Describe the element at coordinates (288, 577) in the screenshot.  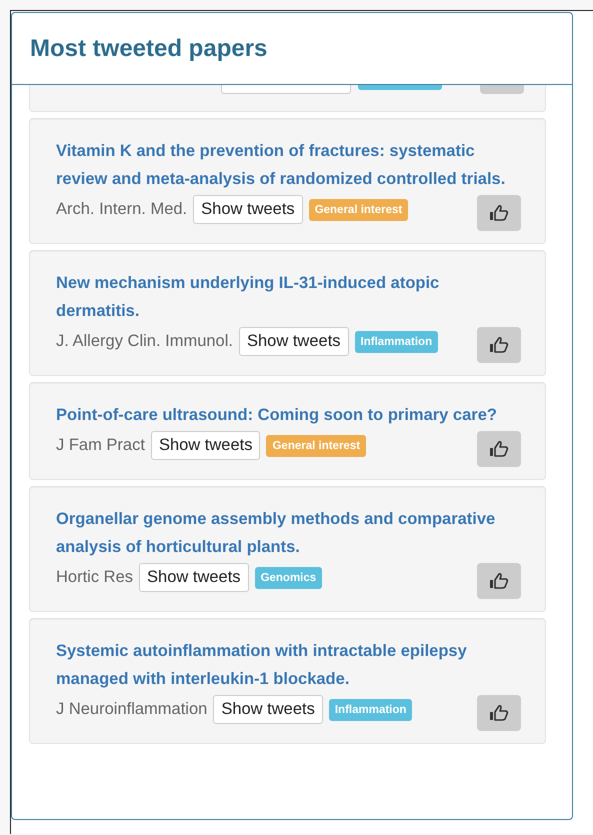
I see `category-tag: Genomics` at that location.